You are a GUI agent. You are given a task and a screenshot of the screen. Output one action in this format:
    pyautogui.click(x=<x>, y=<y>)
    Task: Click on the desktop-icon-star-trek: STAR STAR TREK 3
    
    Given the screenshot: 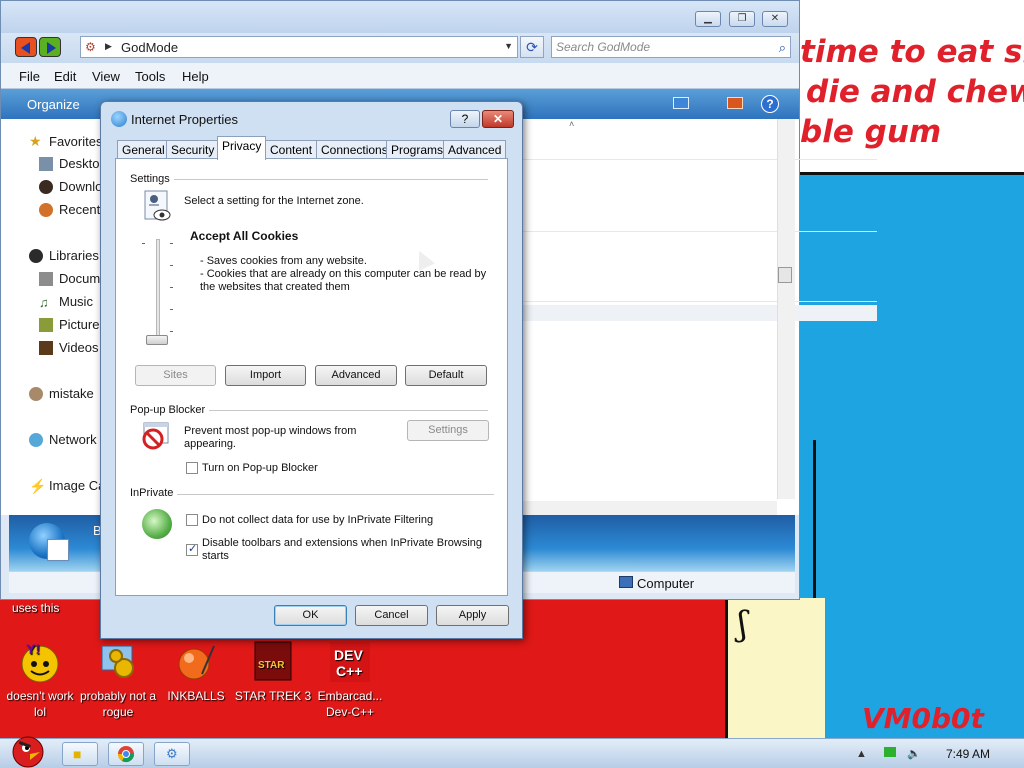 What is the action you would take?
    pyautogui.click(x=273, y=672)
    